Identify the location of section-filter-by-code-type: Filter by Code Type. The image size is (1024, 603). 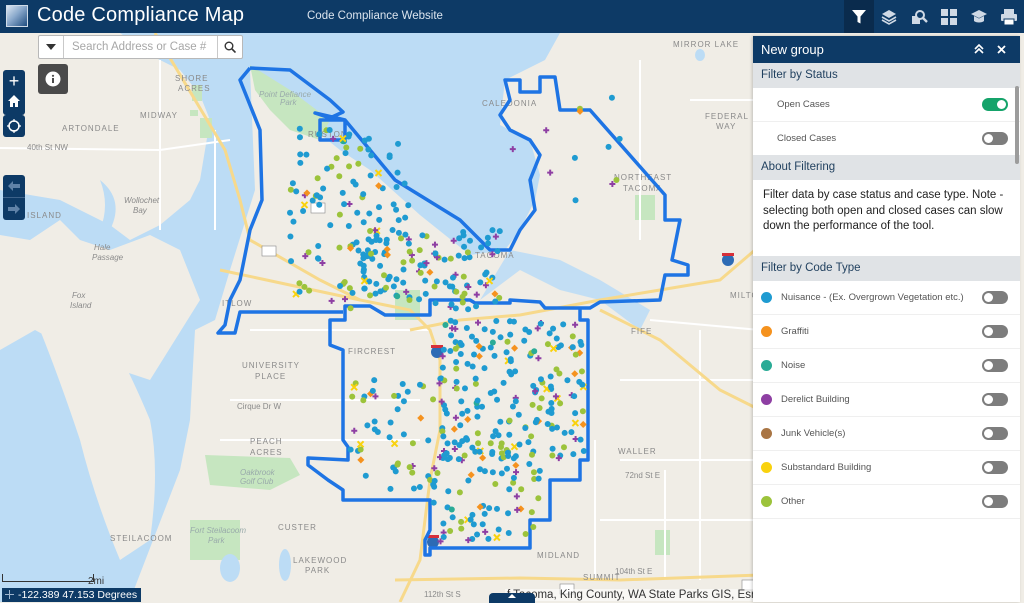
(886, 268).